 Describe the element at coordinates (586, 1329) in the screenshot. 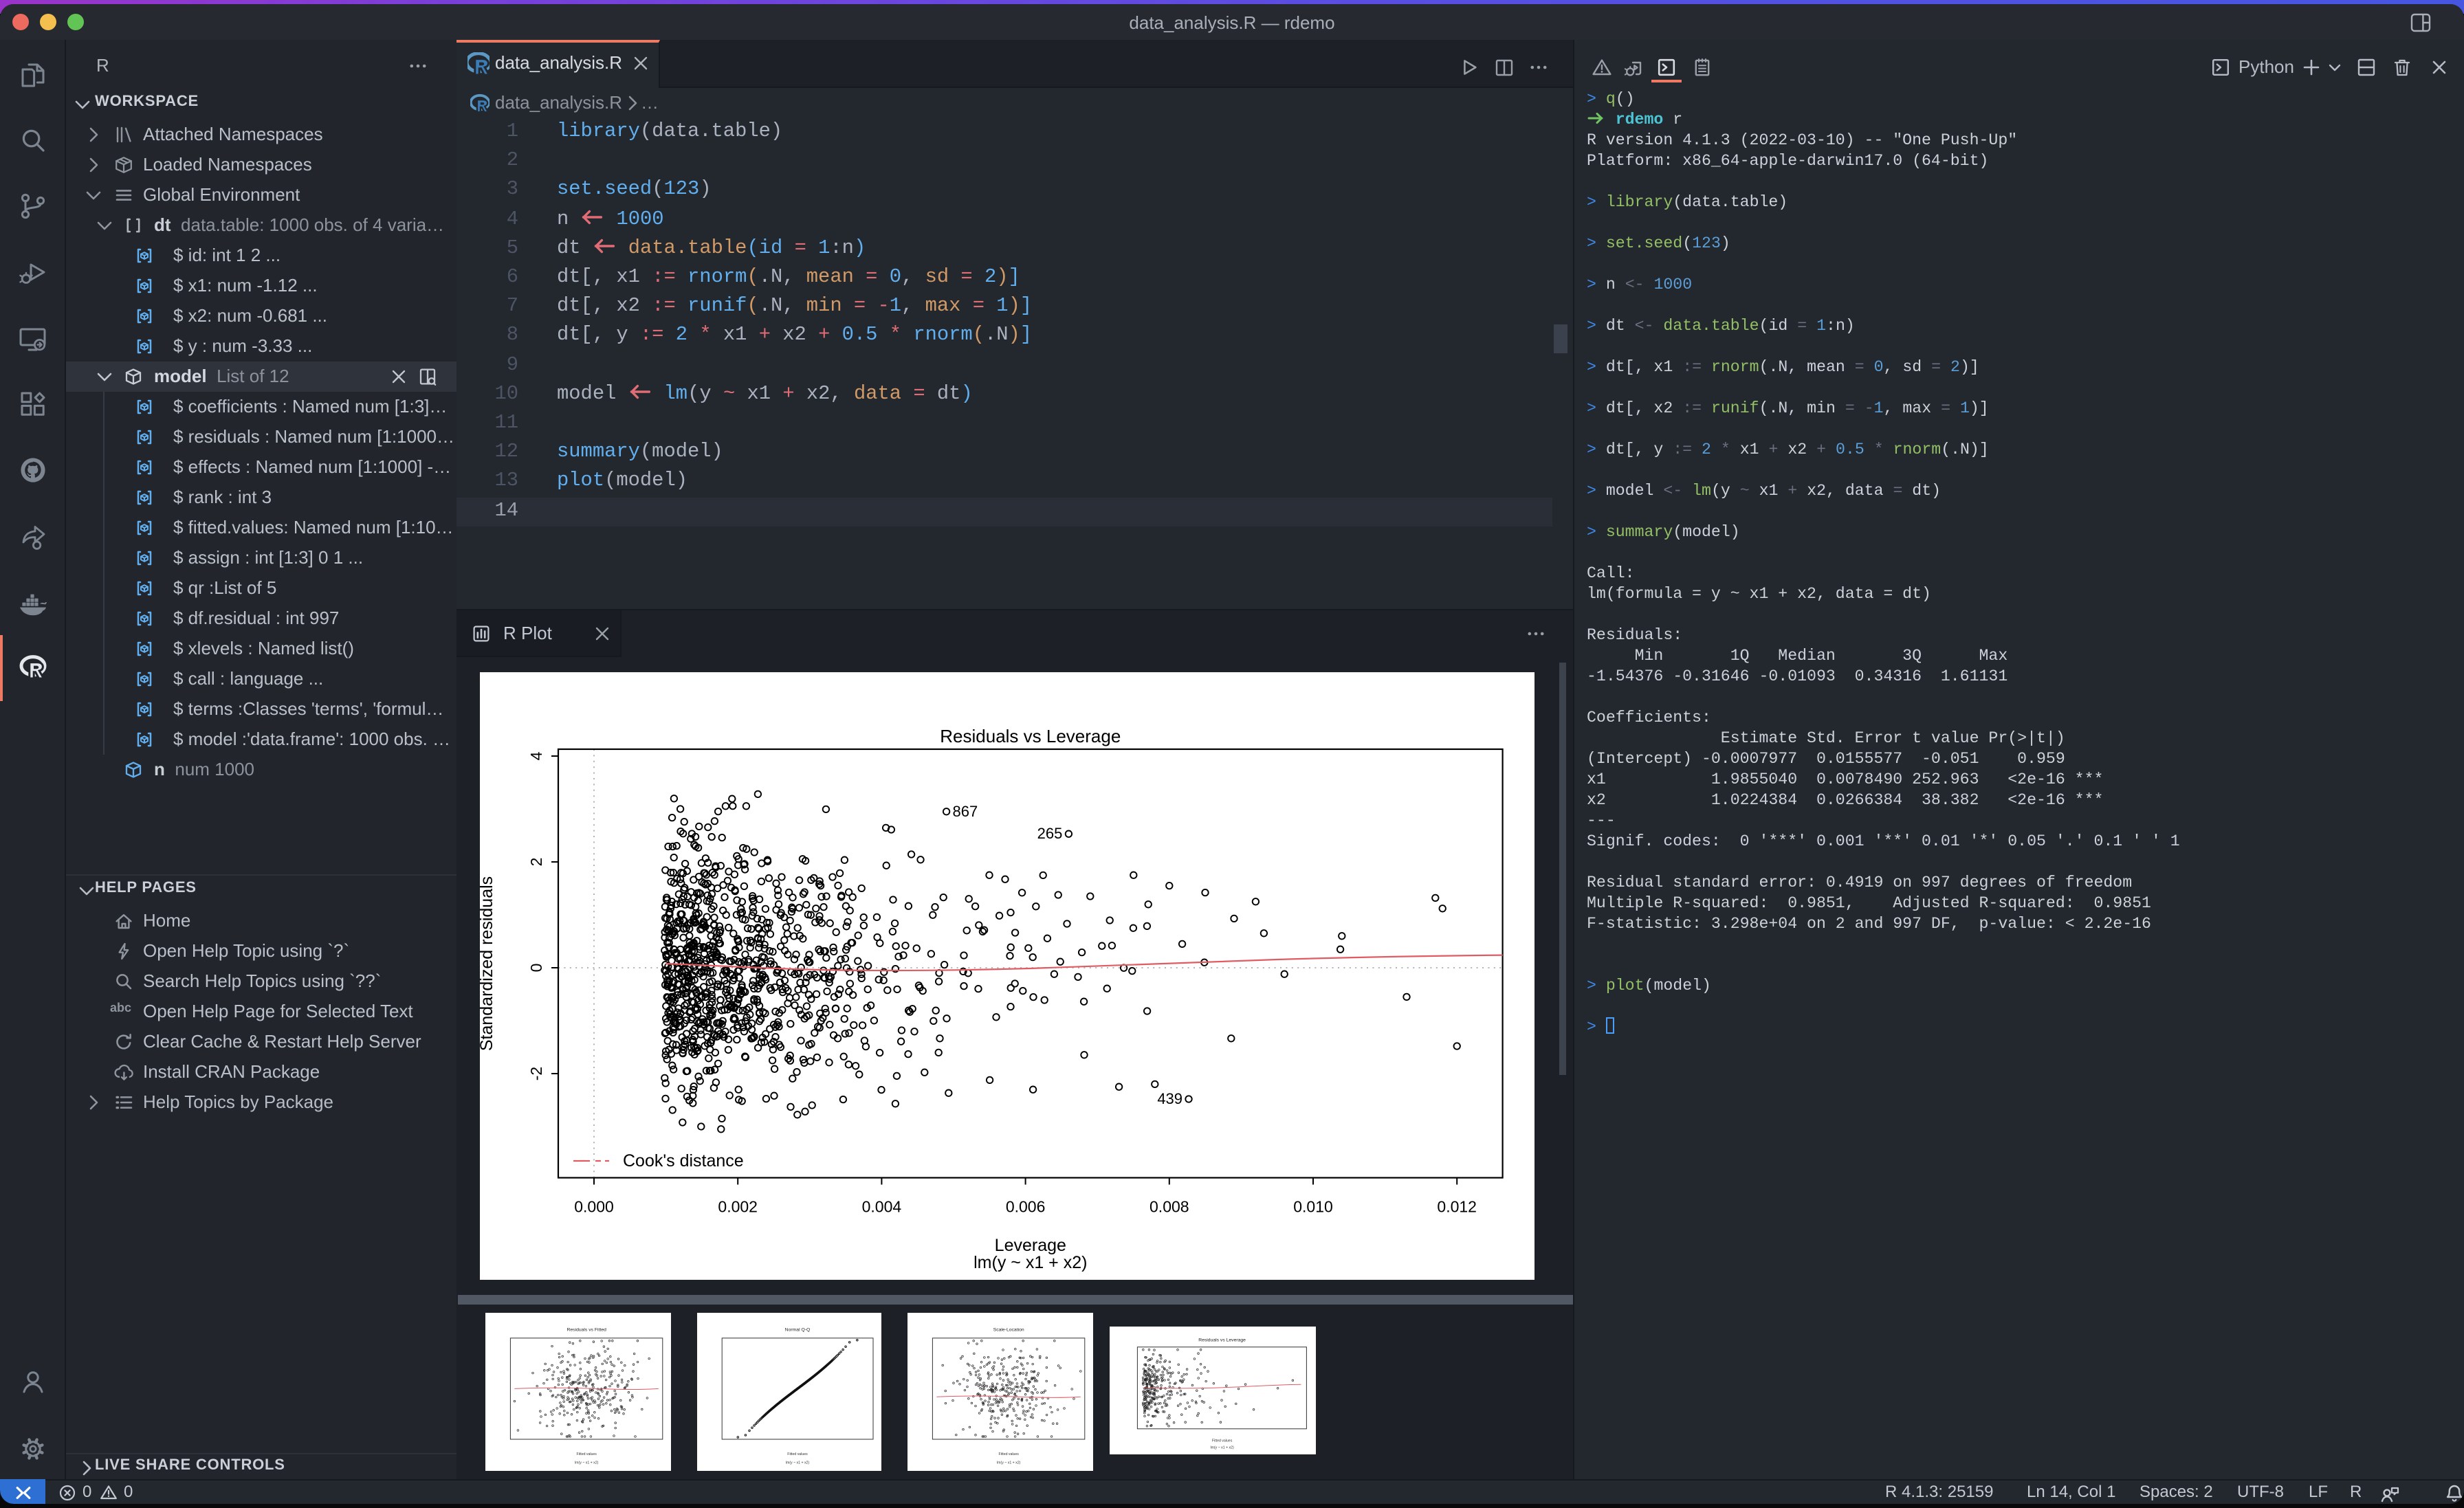

I see `svg-text: Residuals vs Fitted` at that location.